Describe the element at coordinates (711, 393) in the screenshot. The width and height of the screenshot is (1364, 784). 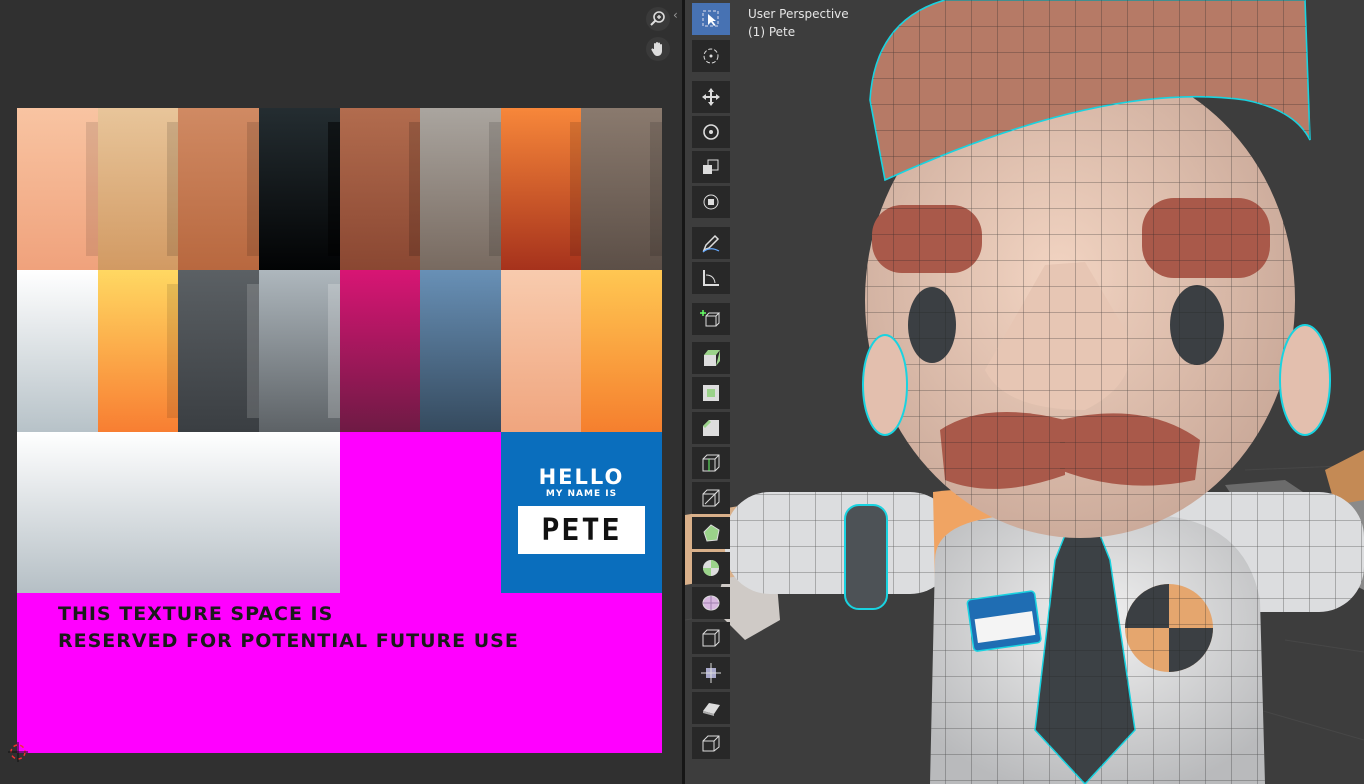
I see `inset-faces-tool-icon` at that location.